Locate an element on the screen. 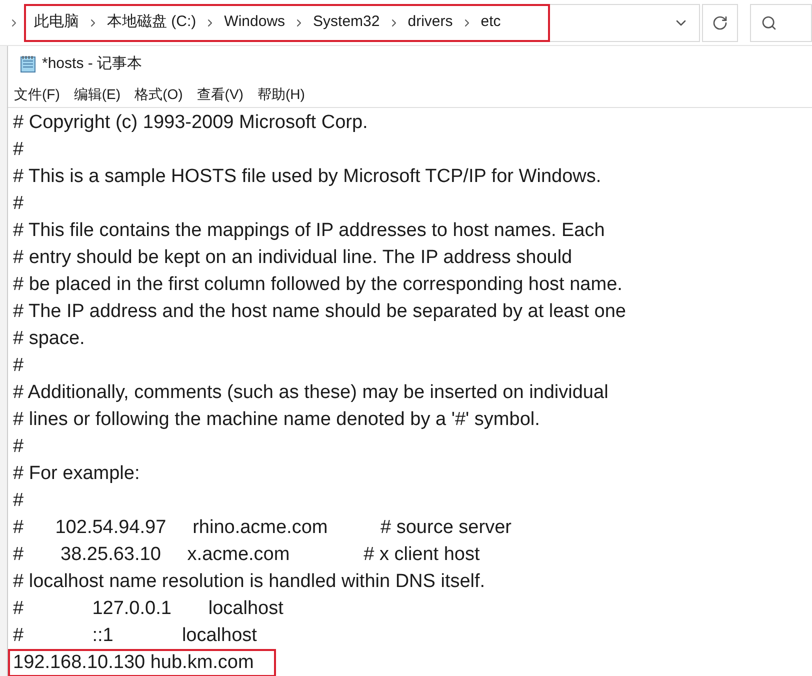 The height and width of the screenshot is (676, 812). text-line: # 38.25.63.10 x.acme.com # x client host is located at coordinates (246, 554).